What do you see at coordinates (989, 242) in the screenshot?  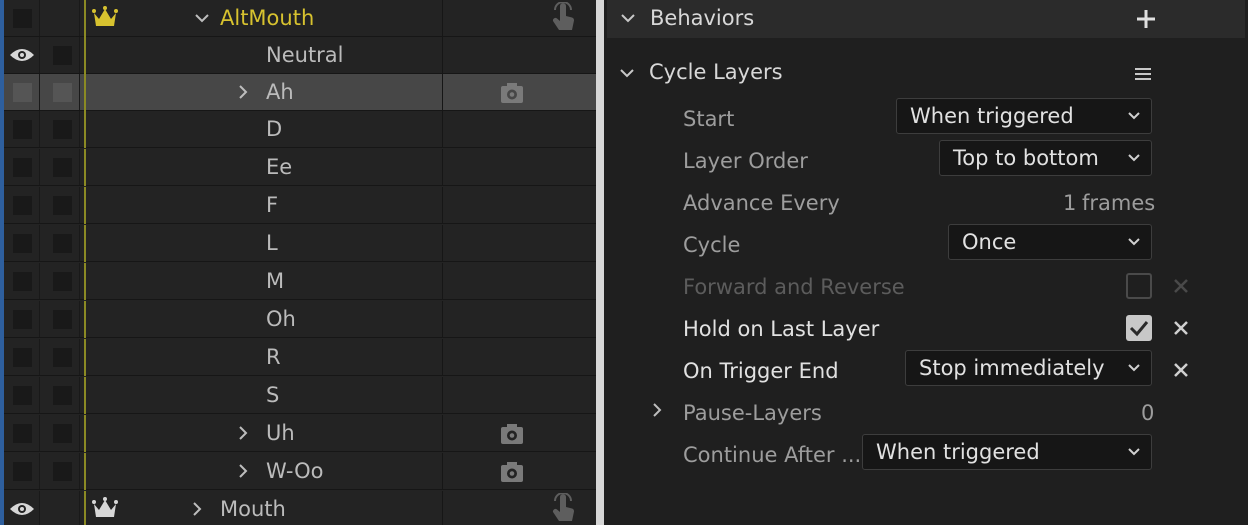 I see `cycle-value: Once` at bounding box center [989, 242].